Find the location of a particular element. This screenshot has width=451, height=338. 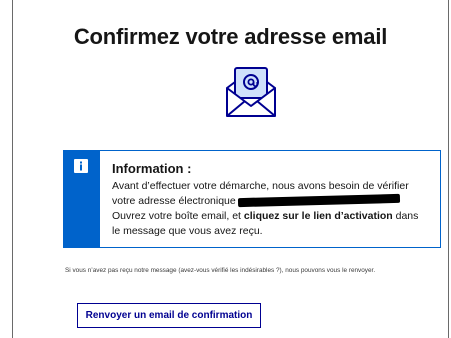

envelope-at-icon is located at coordinates (251, 92).